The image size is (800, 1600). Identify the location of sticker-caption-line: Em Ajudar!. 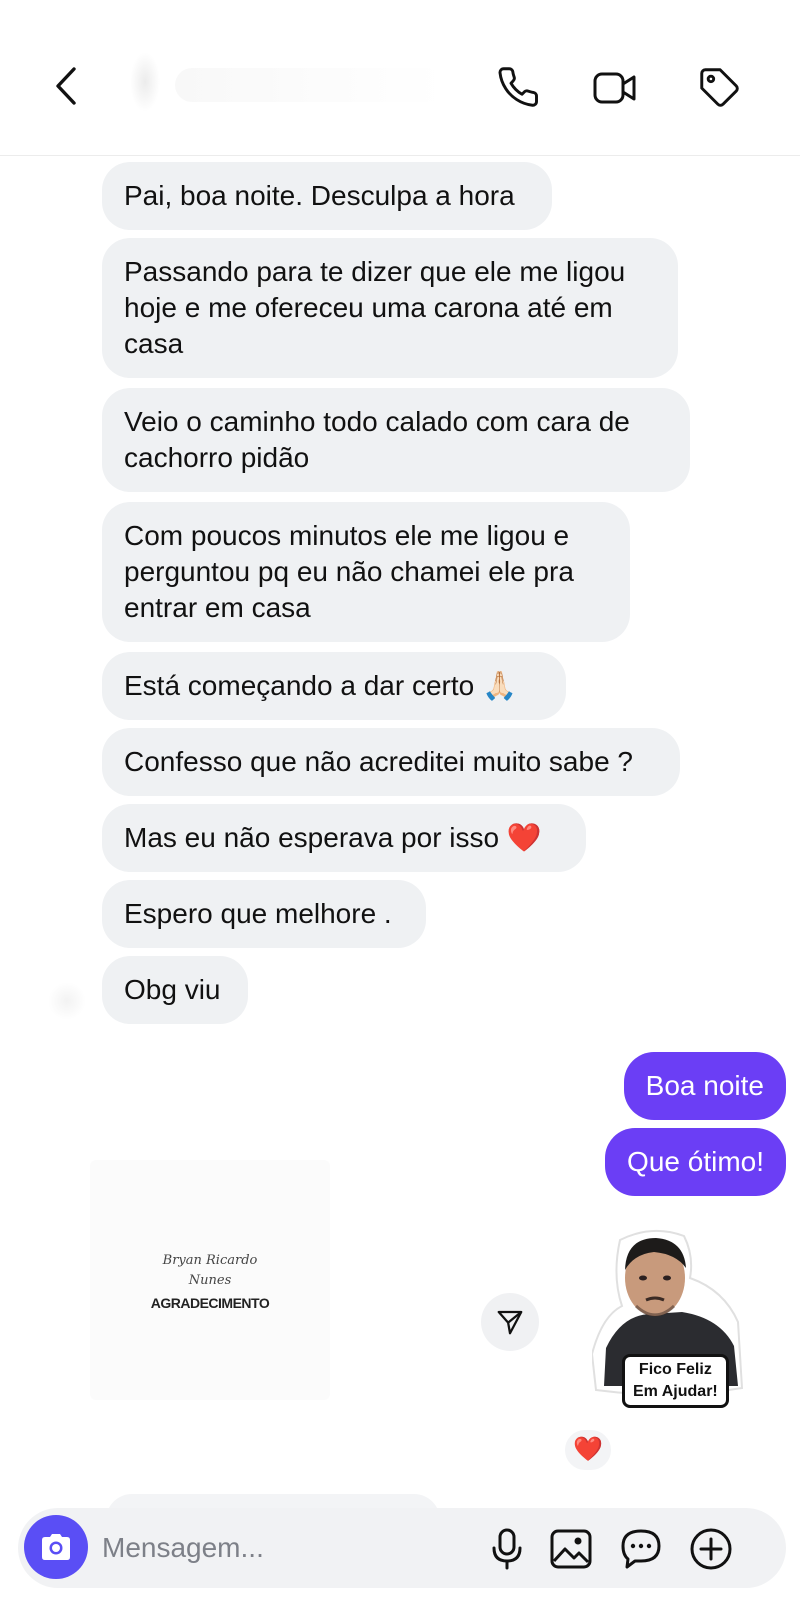
(675, 1391).